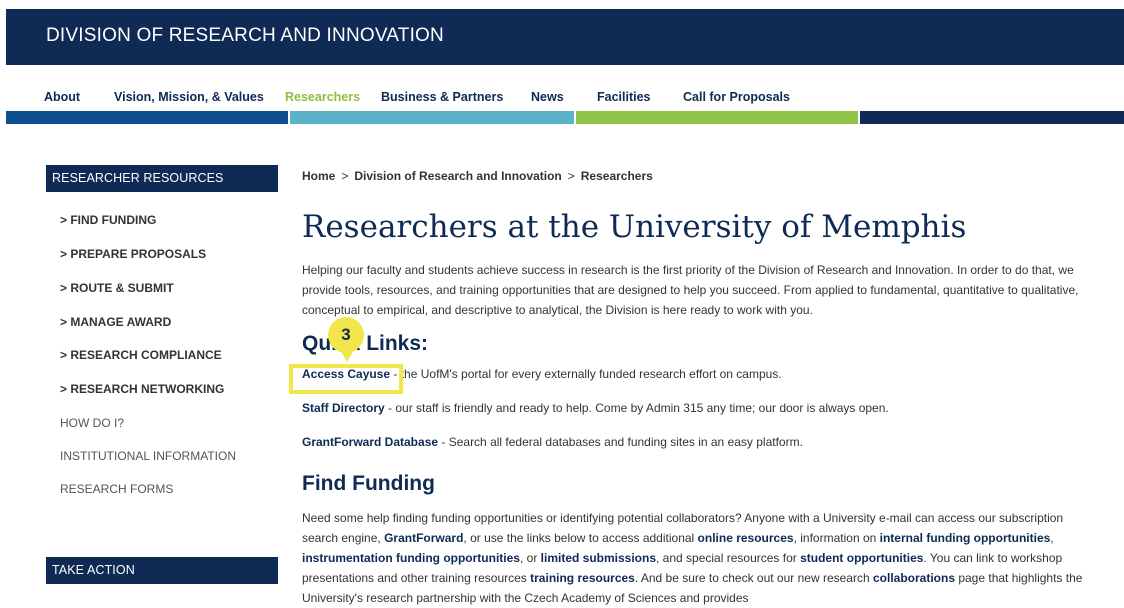 The width and height of the screenshot is (1124, 608). What do you see at coordinates (736, 97) in the screenshot?
I see `nav-call-for-proposals: Call for Proposals` at bounding box center [736, 97].